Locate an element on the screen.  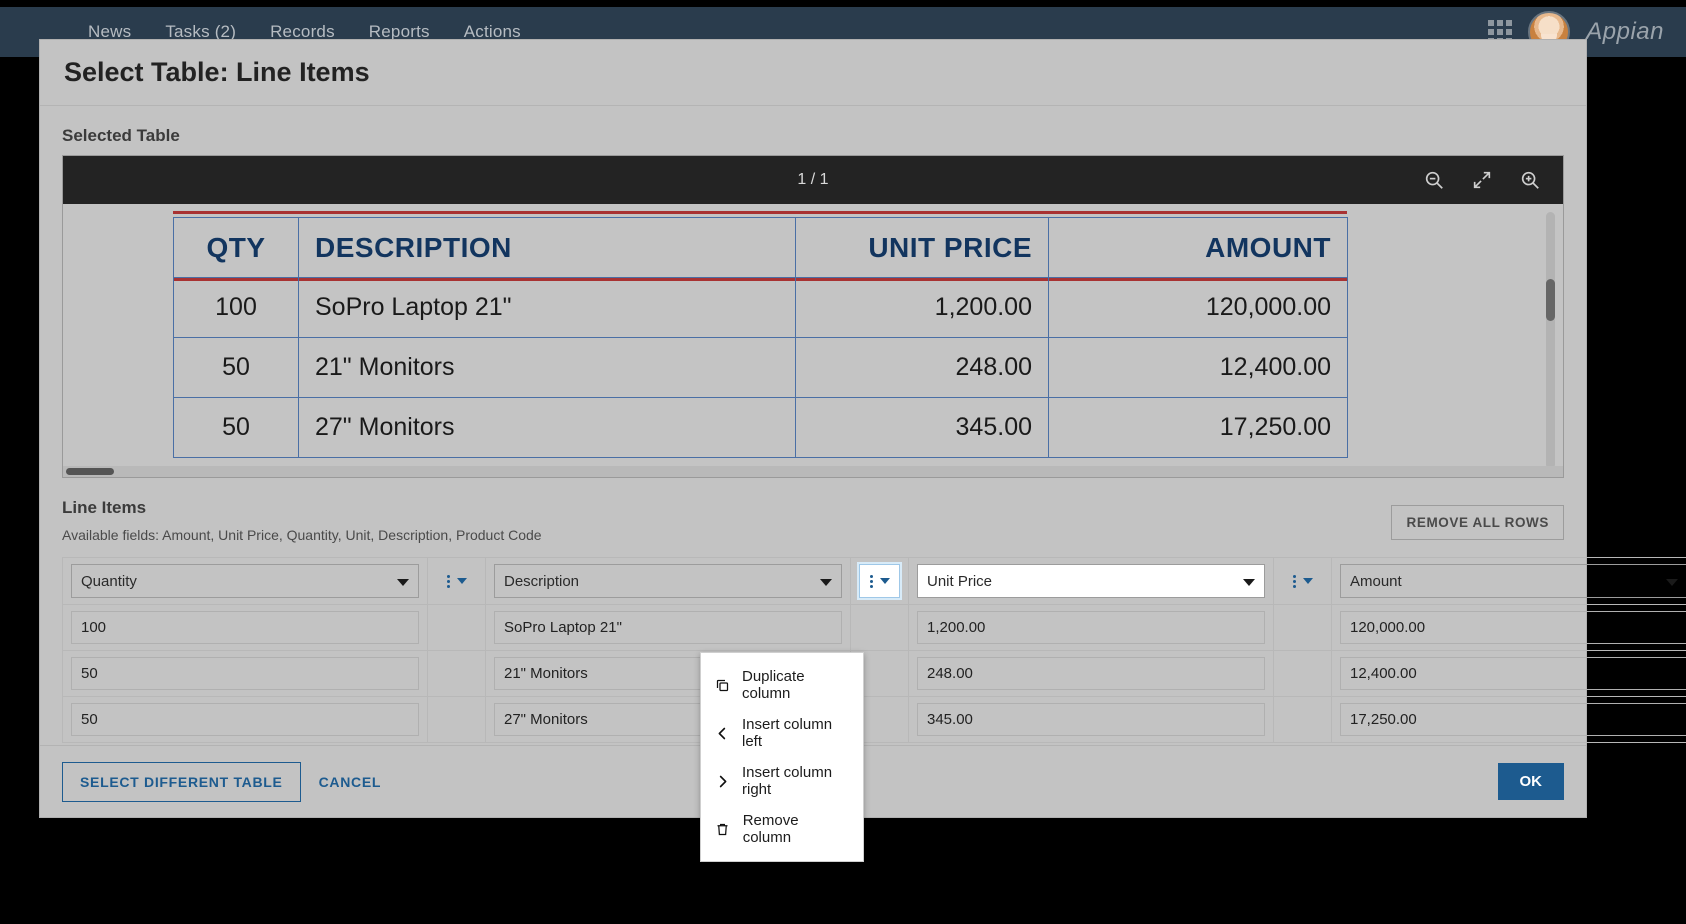
chevron-left-icon is located at coordinates (722, 733).